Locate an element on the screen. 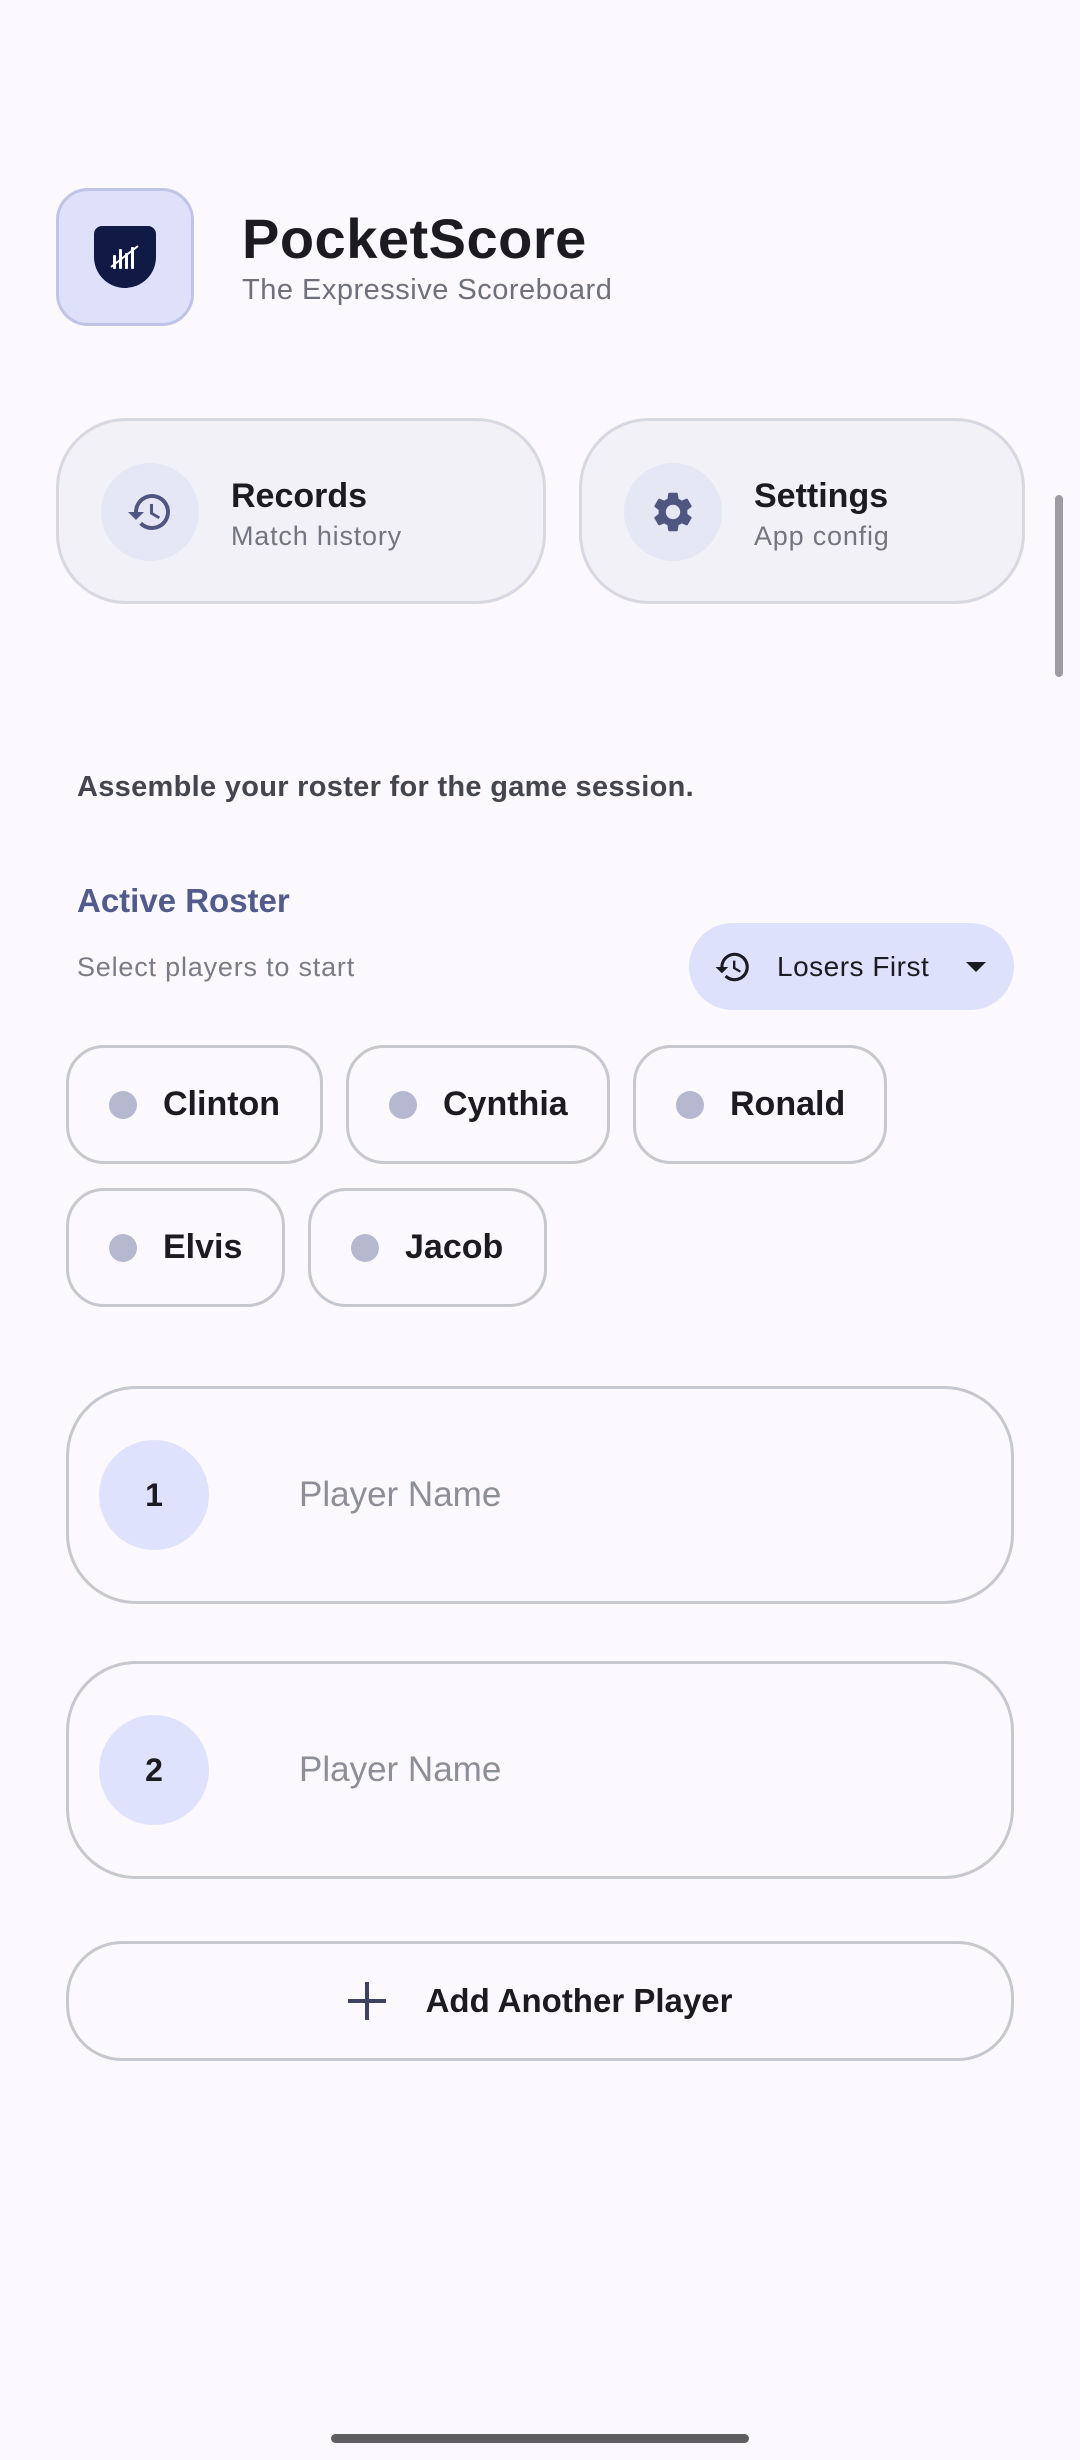 This screenshot has width=1080, height=2460. roster-chip-clinton: Clinton is located at coordinates (194, 1104).